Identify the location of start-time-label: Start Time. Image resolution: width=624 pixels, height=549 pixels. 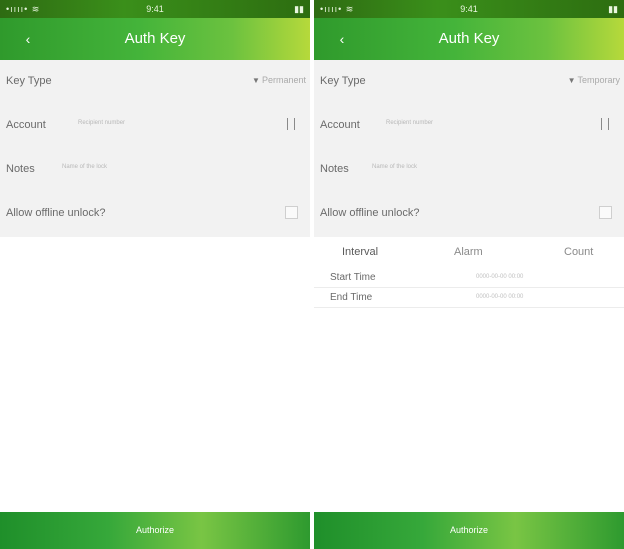
(353, 277).